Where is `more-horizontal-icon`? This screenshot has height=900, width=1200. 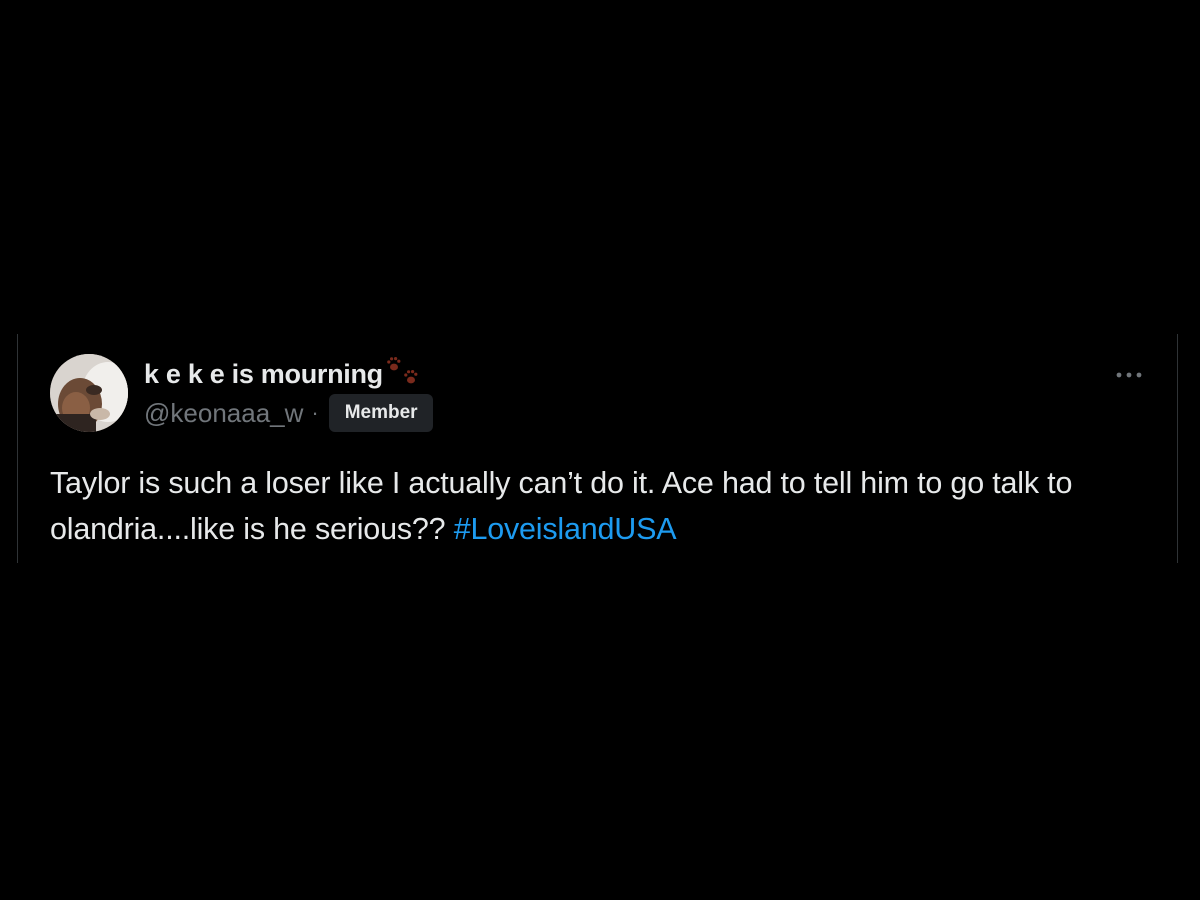 more-horizontal-icon is located at coordinates (1129, 375).